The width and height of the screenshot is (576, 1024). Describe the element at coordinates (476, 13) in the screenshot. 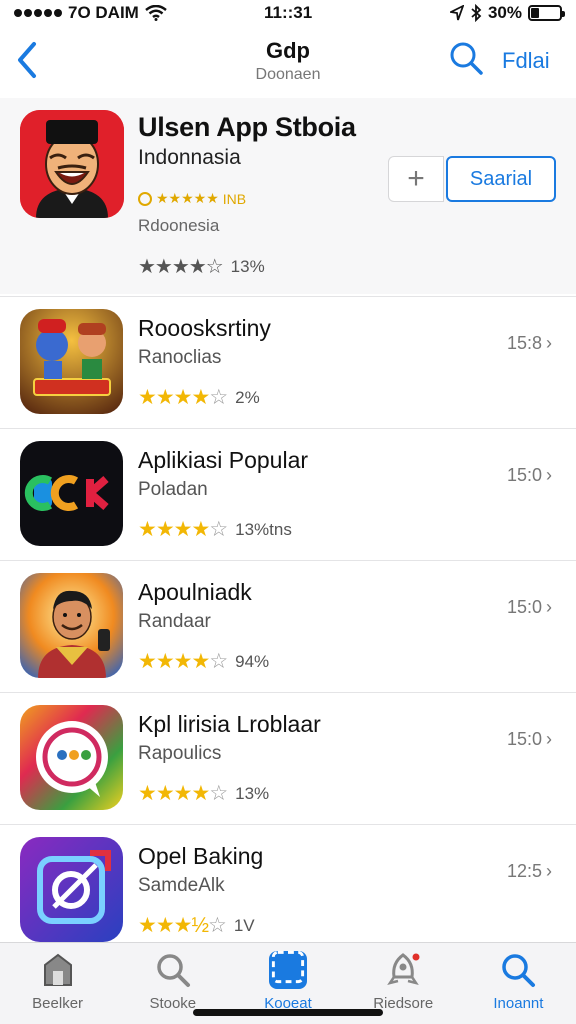

I see `bluetooth-icon` at that location.